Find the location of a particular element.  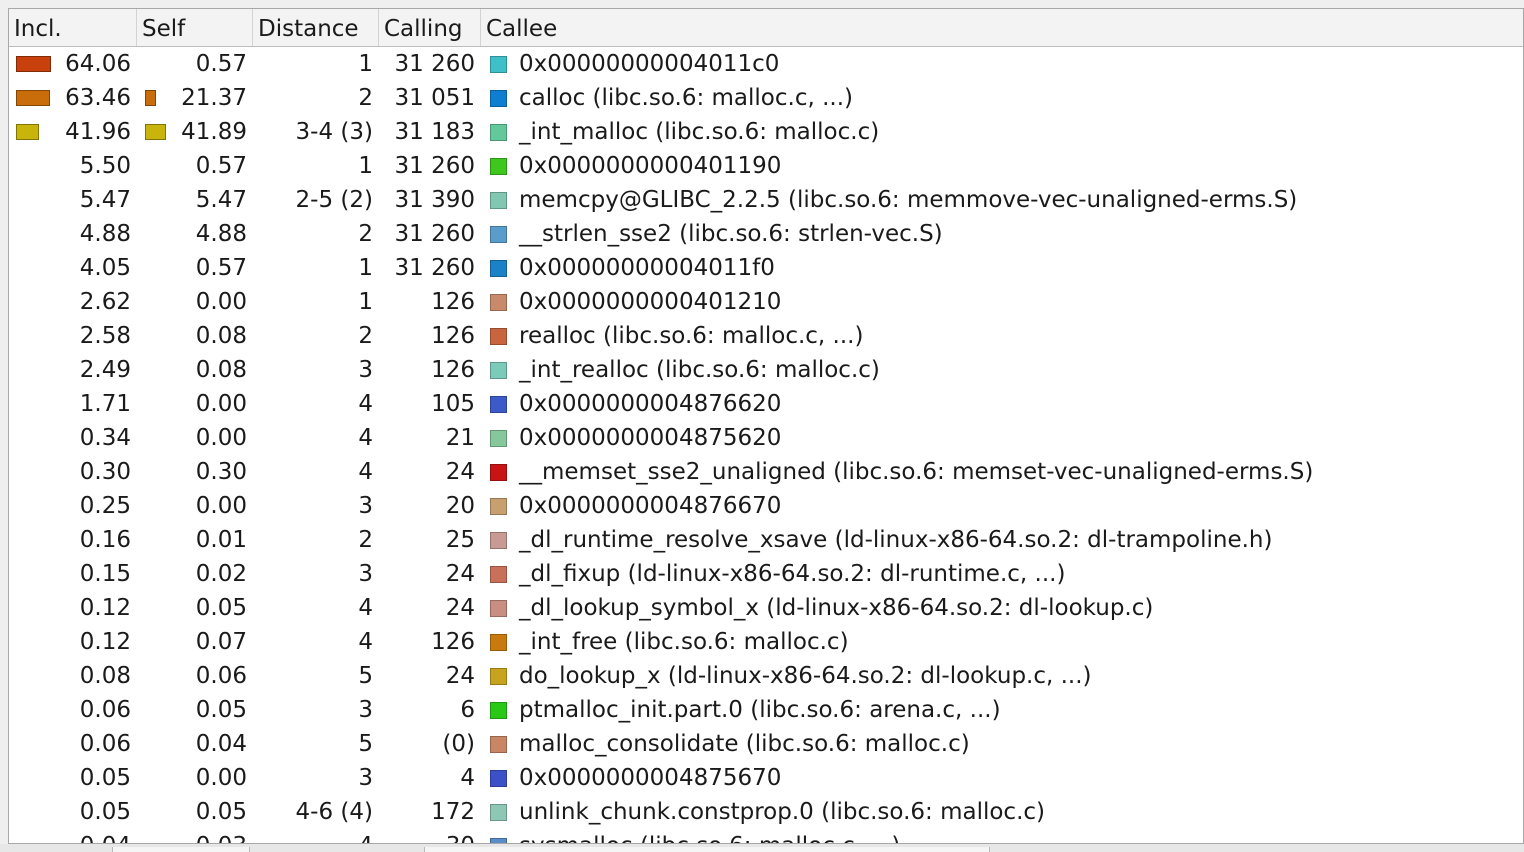

distance-cell: 5 is located at coordinates (316, 744).